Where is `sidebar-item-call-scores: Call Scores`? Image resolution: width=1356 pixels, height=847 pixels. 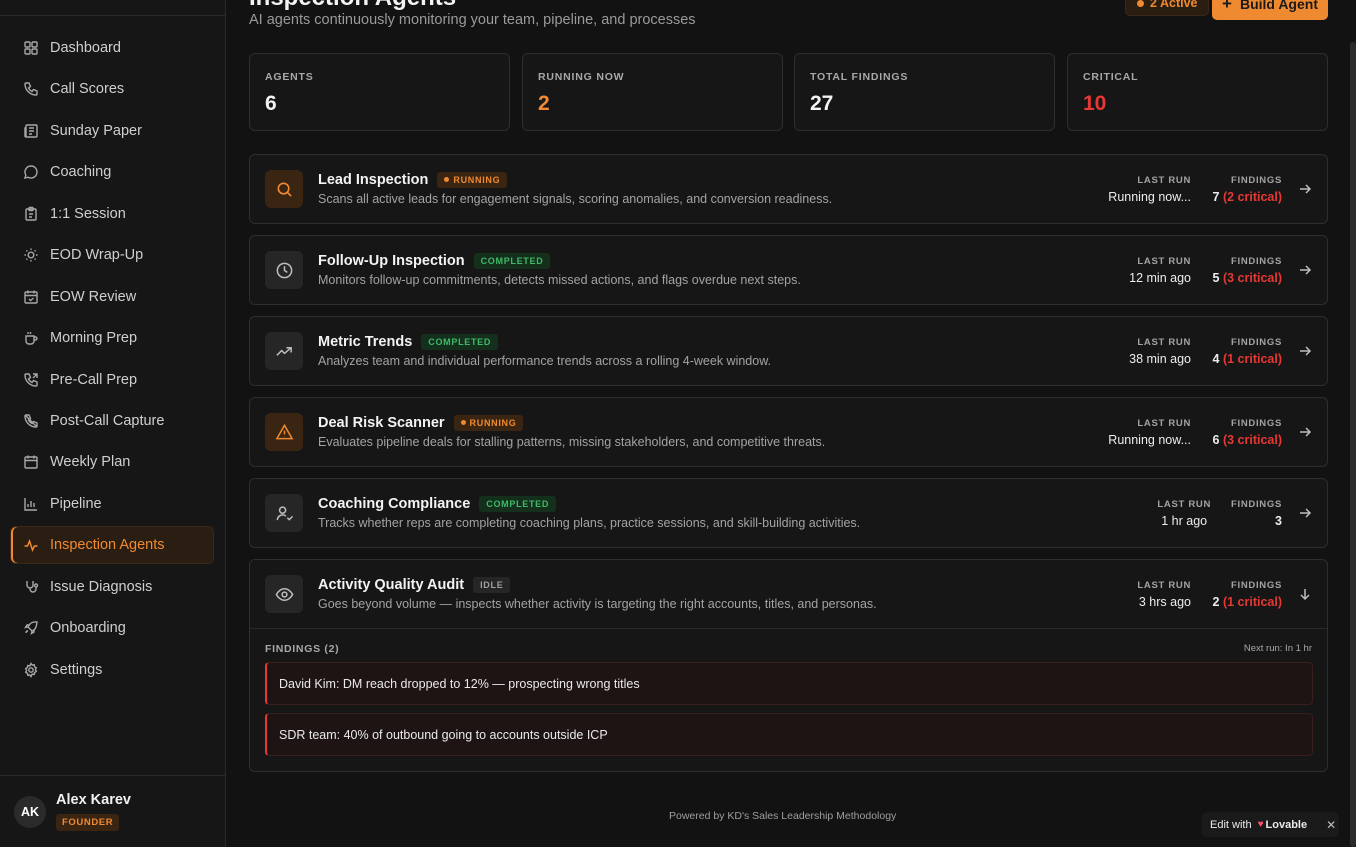
sidebar-item-call-scores: Call Scores is located at coordinates (112, 89).